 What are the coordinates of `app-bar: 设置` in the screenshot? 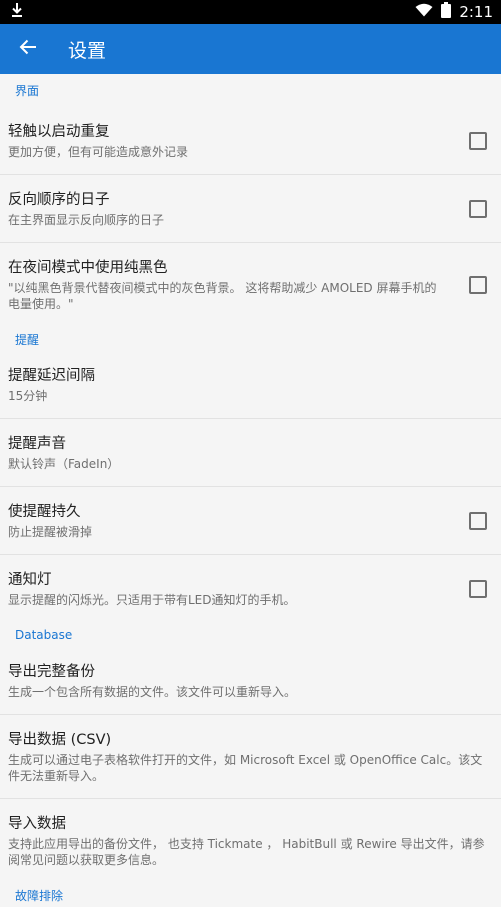 It's located at (250, 49).